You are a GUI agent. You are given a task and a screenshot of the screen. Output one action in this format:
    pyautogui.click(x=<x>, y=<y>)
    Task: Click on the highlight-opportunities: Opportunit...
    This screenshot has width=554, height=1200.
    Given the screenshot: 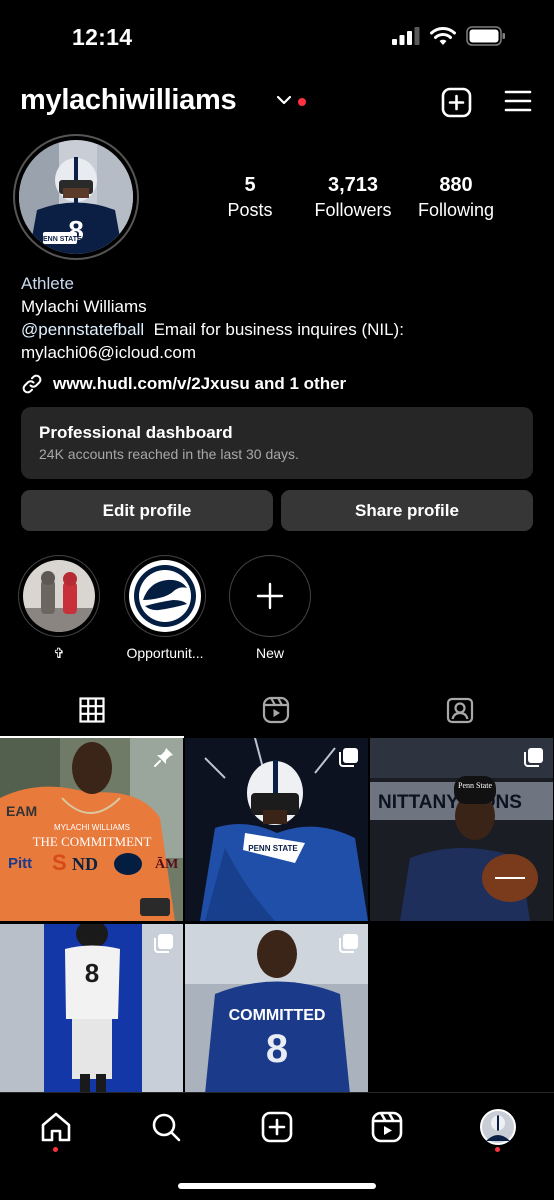 What is the action you would take?
    pyautogui.click(x=165, y=608)
    